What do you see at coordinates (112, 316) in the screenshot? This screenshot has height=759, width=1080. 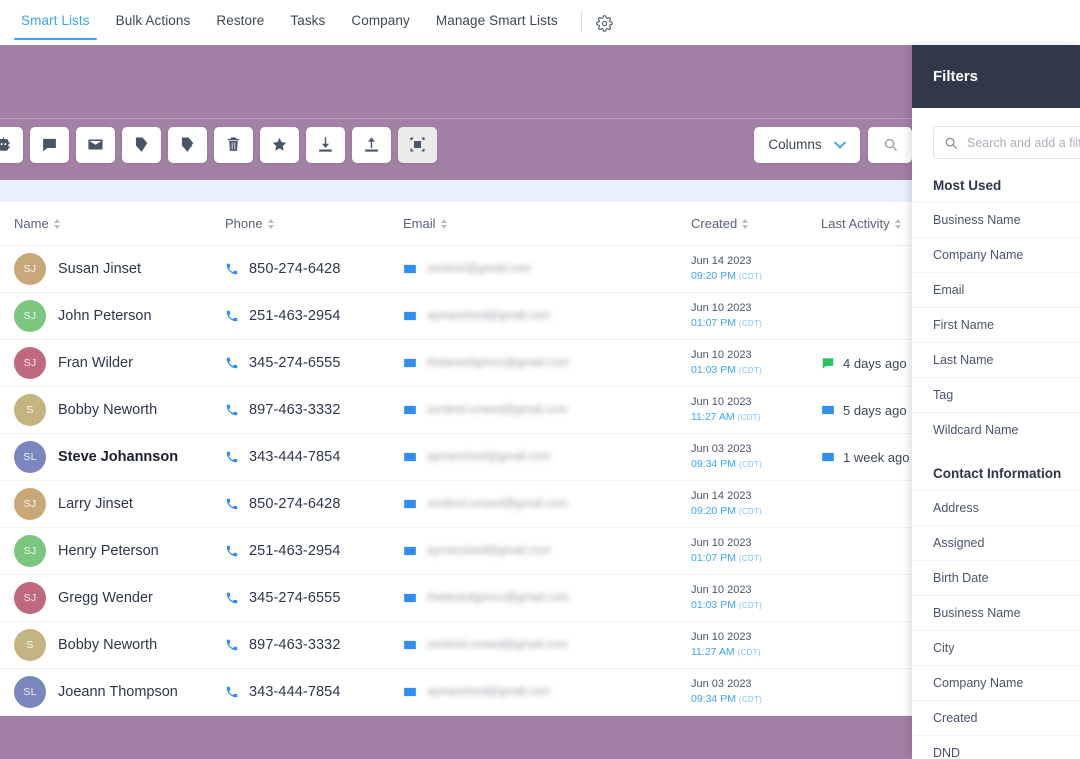 I see `cell-name: SJ John Peterson` at bounding box center [112, 316].